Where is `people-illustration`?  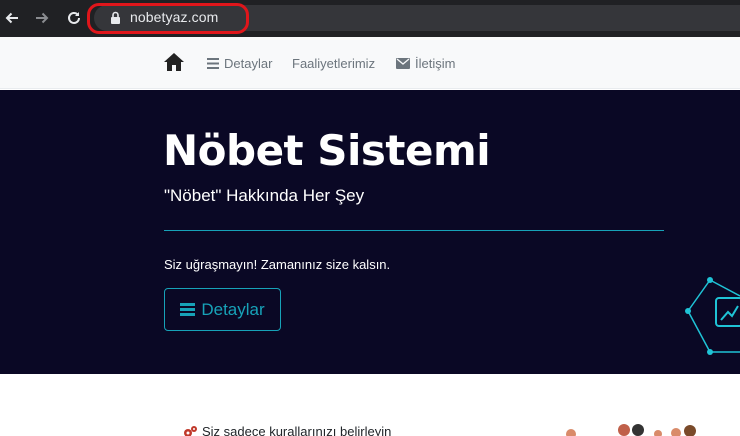
people-illustration is located at coordinates (645, 428).